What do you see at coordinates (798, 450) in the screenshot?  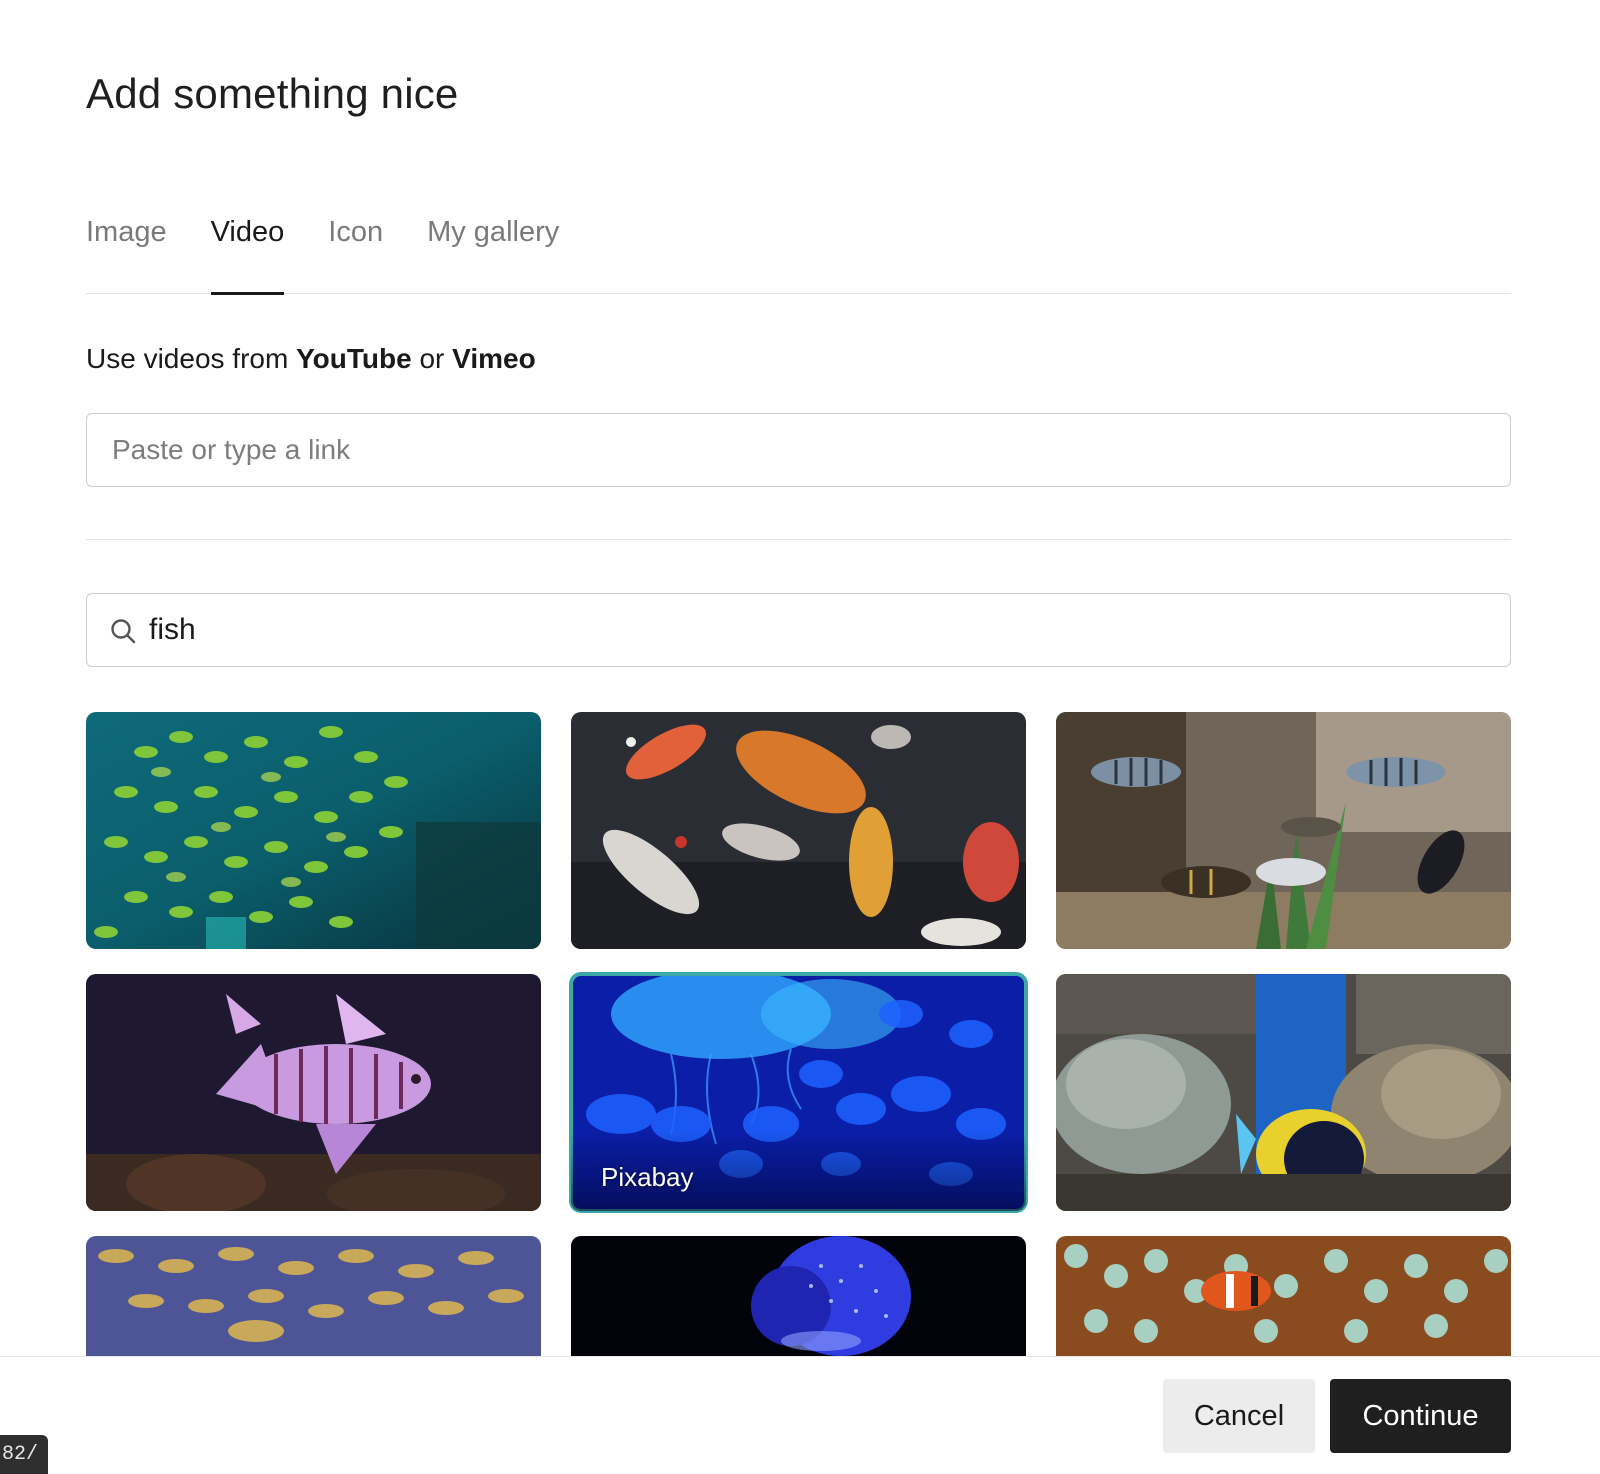 I see `video-link-input` at bounding box center [798, 450].